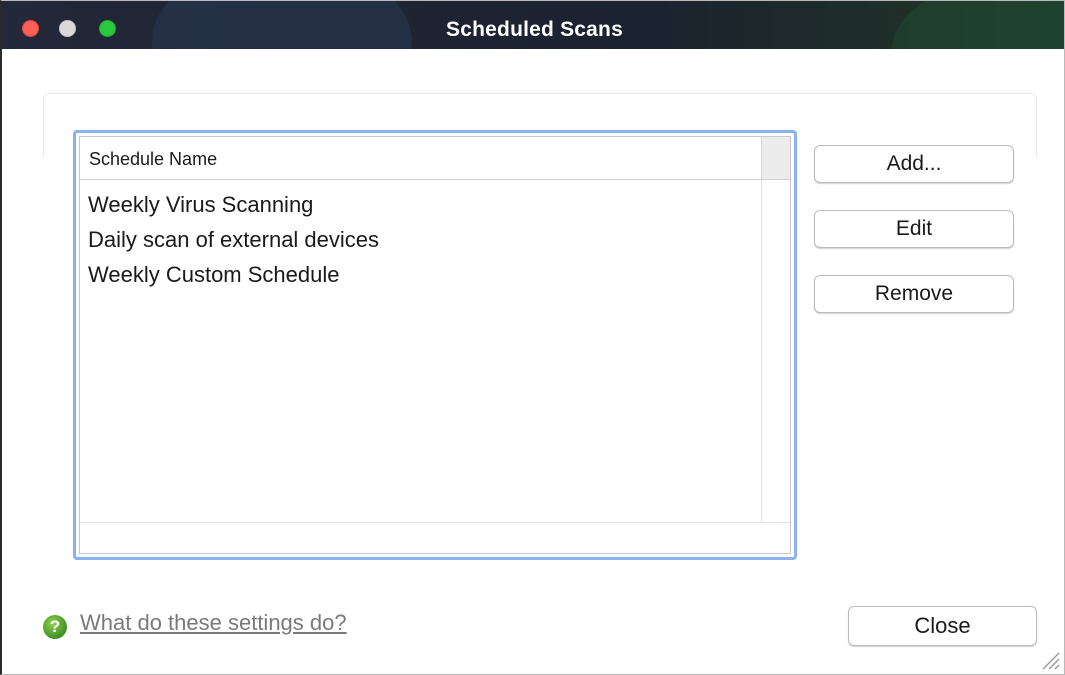  I want to click on horizontal-scrollbar, so click(435, 537).